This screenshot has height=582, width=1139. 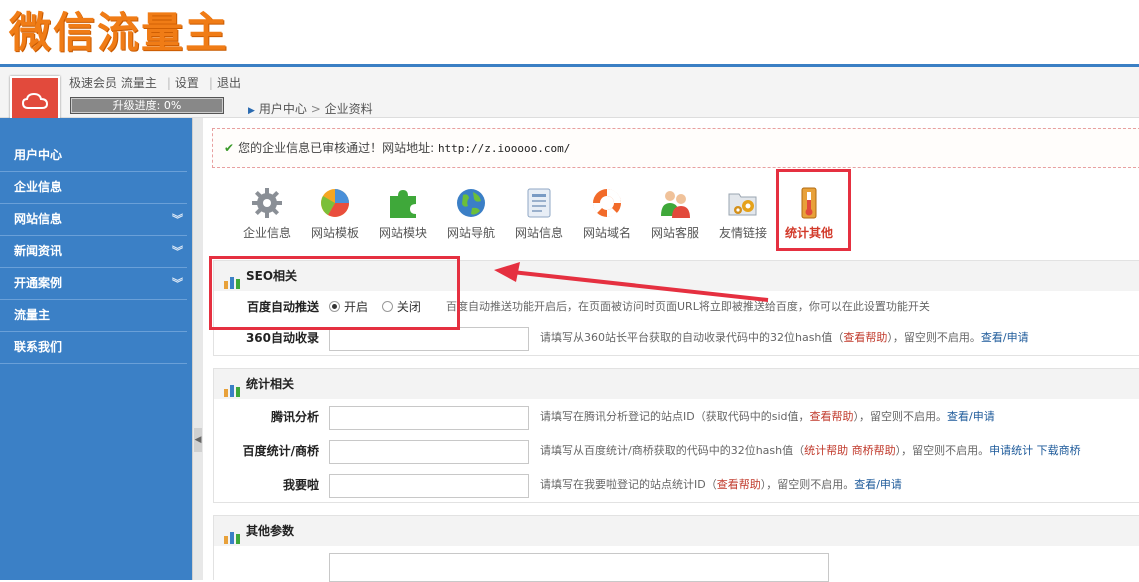 I want to click on baidu-hash-input, so click(x=429, y=452).